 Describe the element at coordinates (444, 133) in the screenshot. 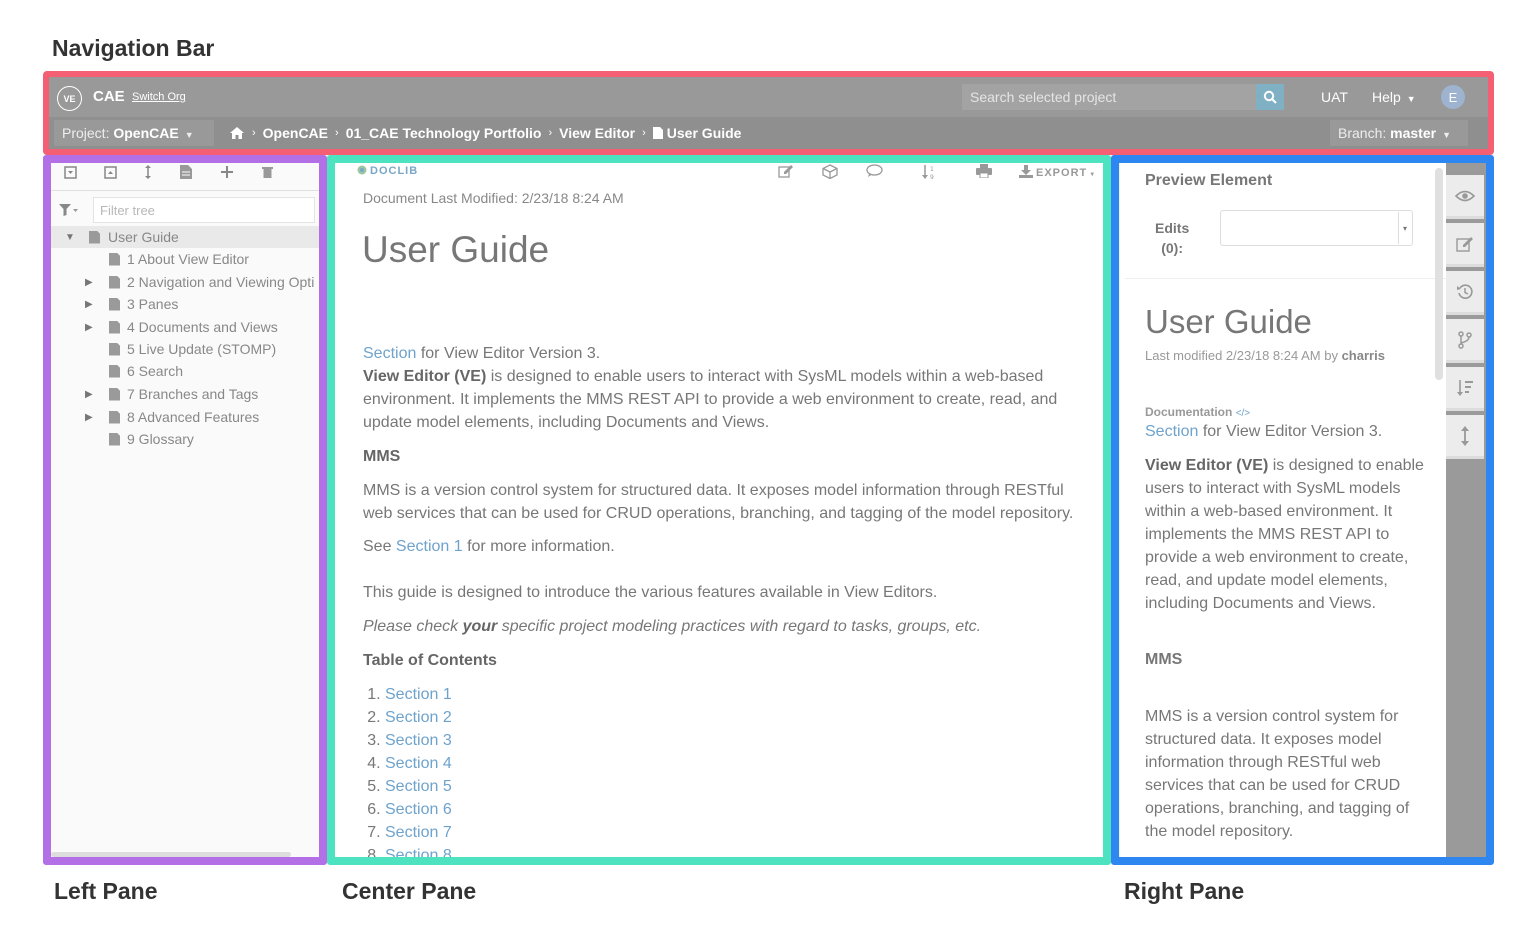

I see `breadcrumb-item: 01_CAE Technology Portfolio` at that location.